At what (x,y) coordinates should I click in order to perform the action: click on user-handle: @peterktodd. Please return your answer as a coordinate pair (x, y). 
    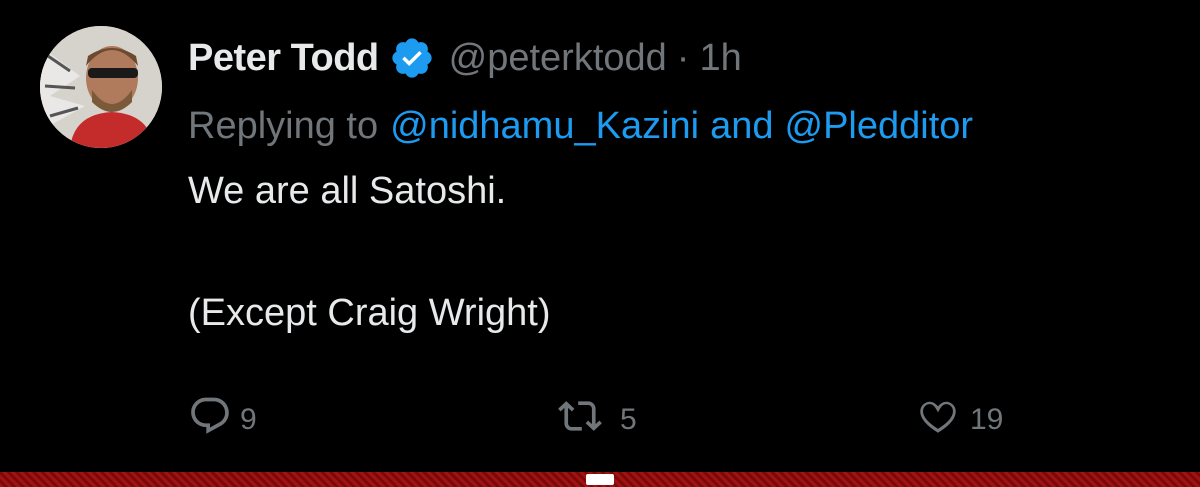
    Looking at the image, I should click on (558, 58).